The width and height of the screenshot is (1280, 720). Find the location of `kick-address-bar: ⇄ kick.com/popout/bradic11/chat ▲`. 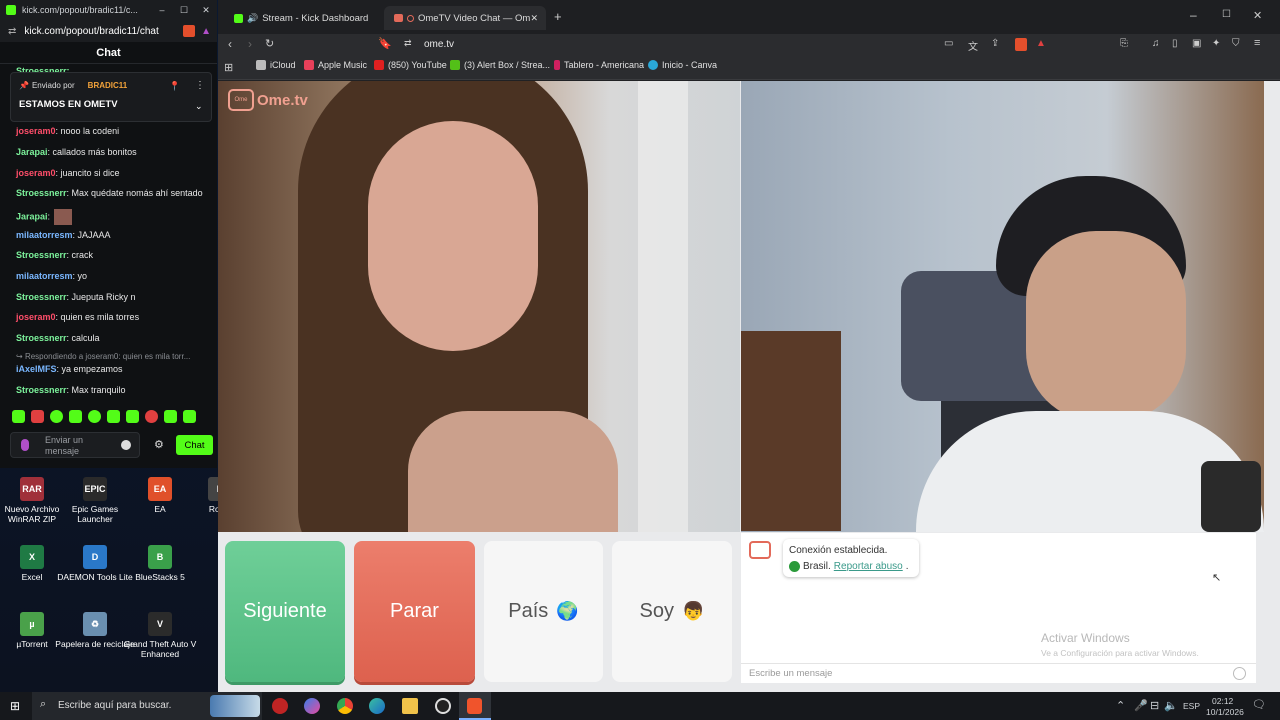

kick-address-bar: ⇄ kick.com/popout/bradic11/chat ▲ is located at coordinates (108, 31).